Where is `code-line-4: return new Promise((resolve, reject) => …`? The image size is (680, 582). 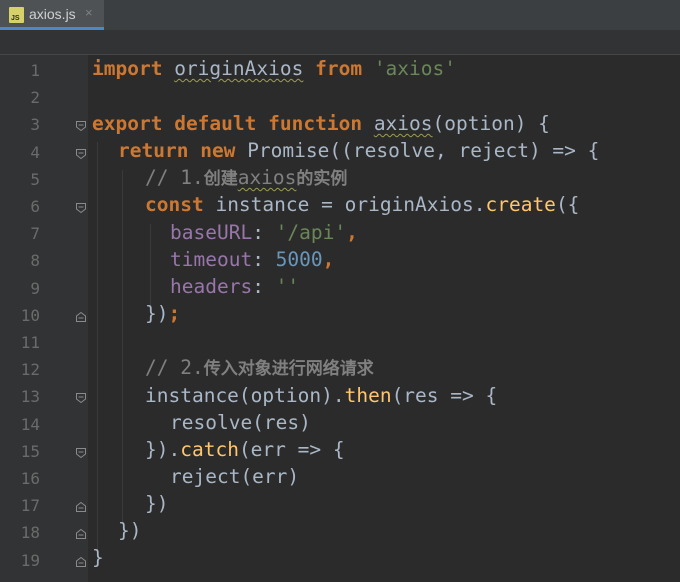
code-line-4: return new Promise((resolve, reject) => … is located at coordinates (359, 150).